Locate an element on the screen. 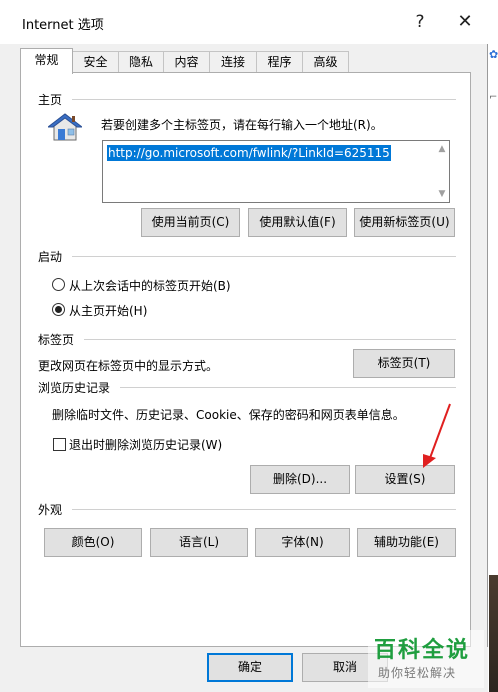 This screenshot has width=498, height=692. annotation-arrow-icon is located at coordinates (437, 435).